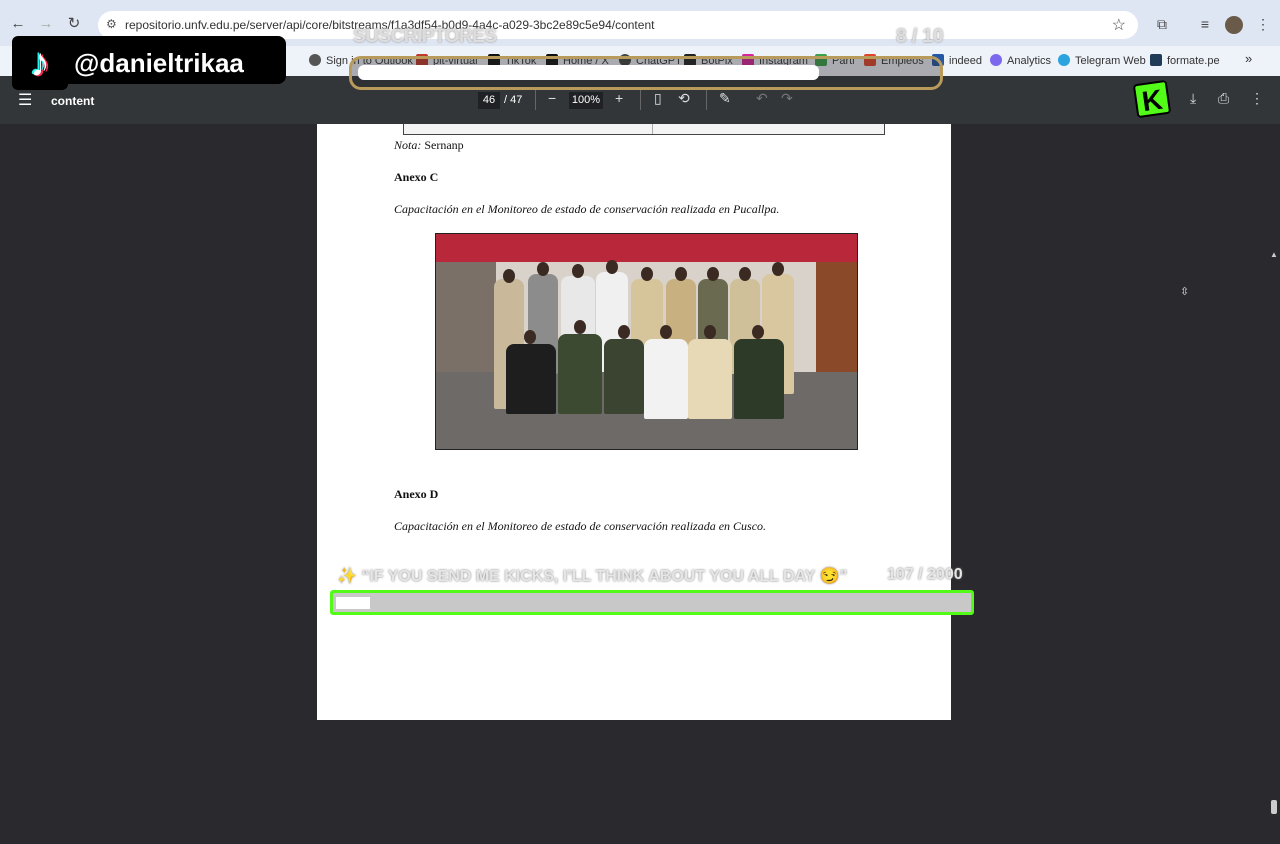 This screenshot has width=1280, height=844. I want to click on group-photo-image, so click(646, 341).